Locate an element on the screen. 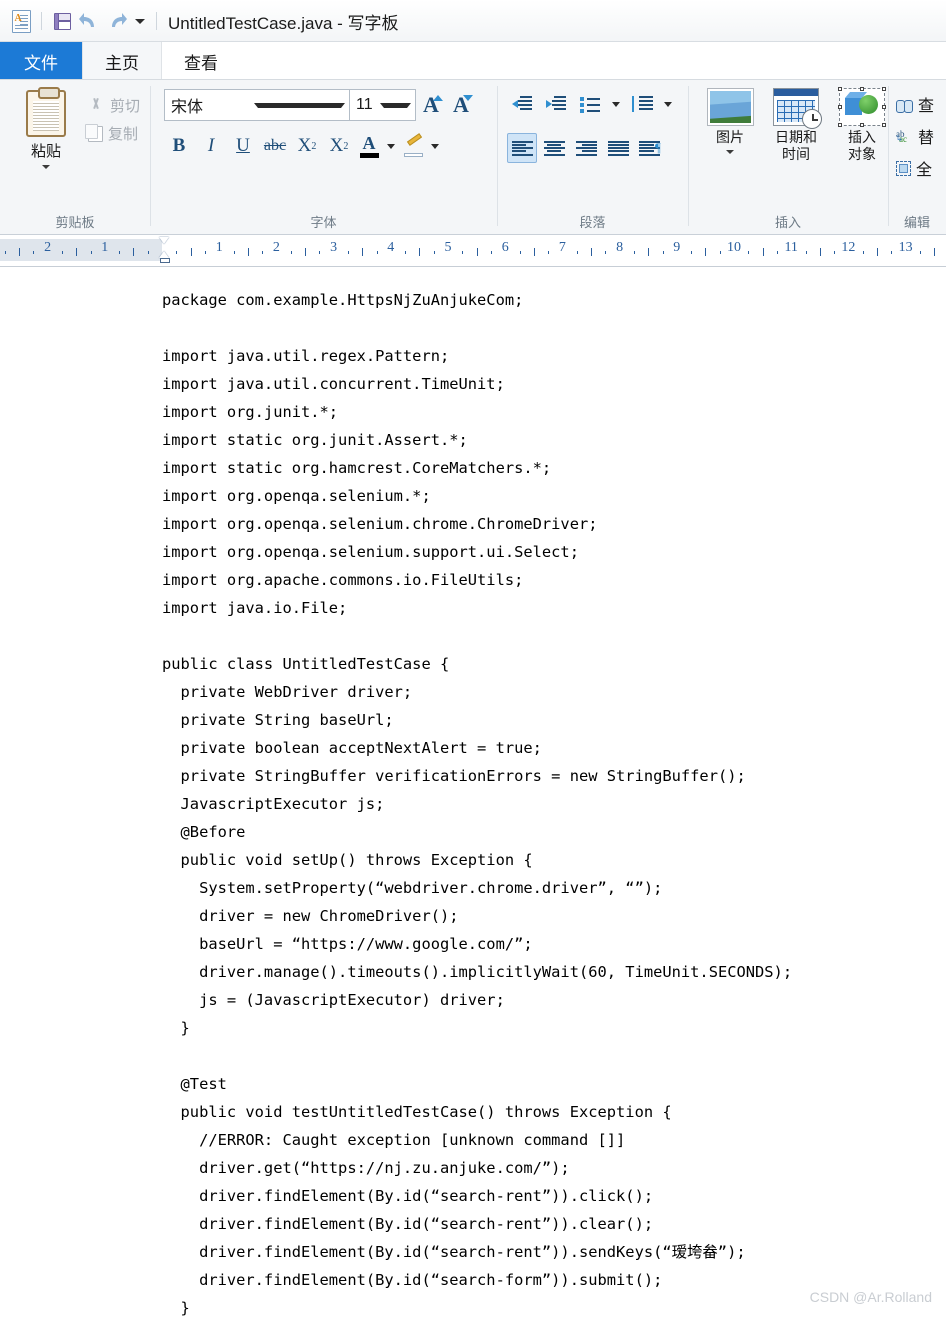 Image resolution: width=946 pixels, height=1319 pixels. grow-font-button: A is located at coordinates (431, 105).